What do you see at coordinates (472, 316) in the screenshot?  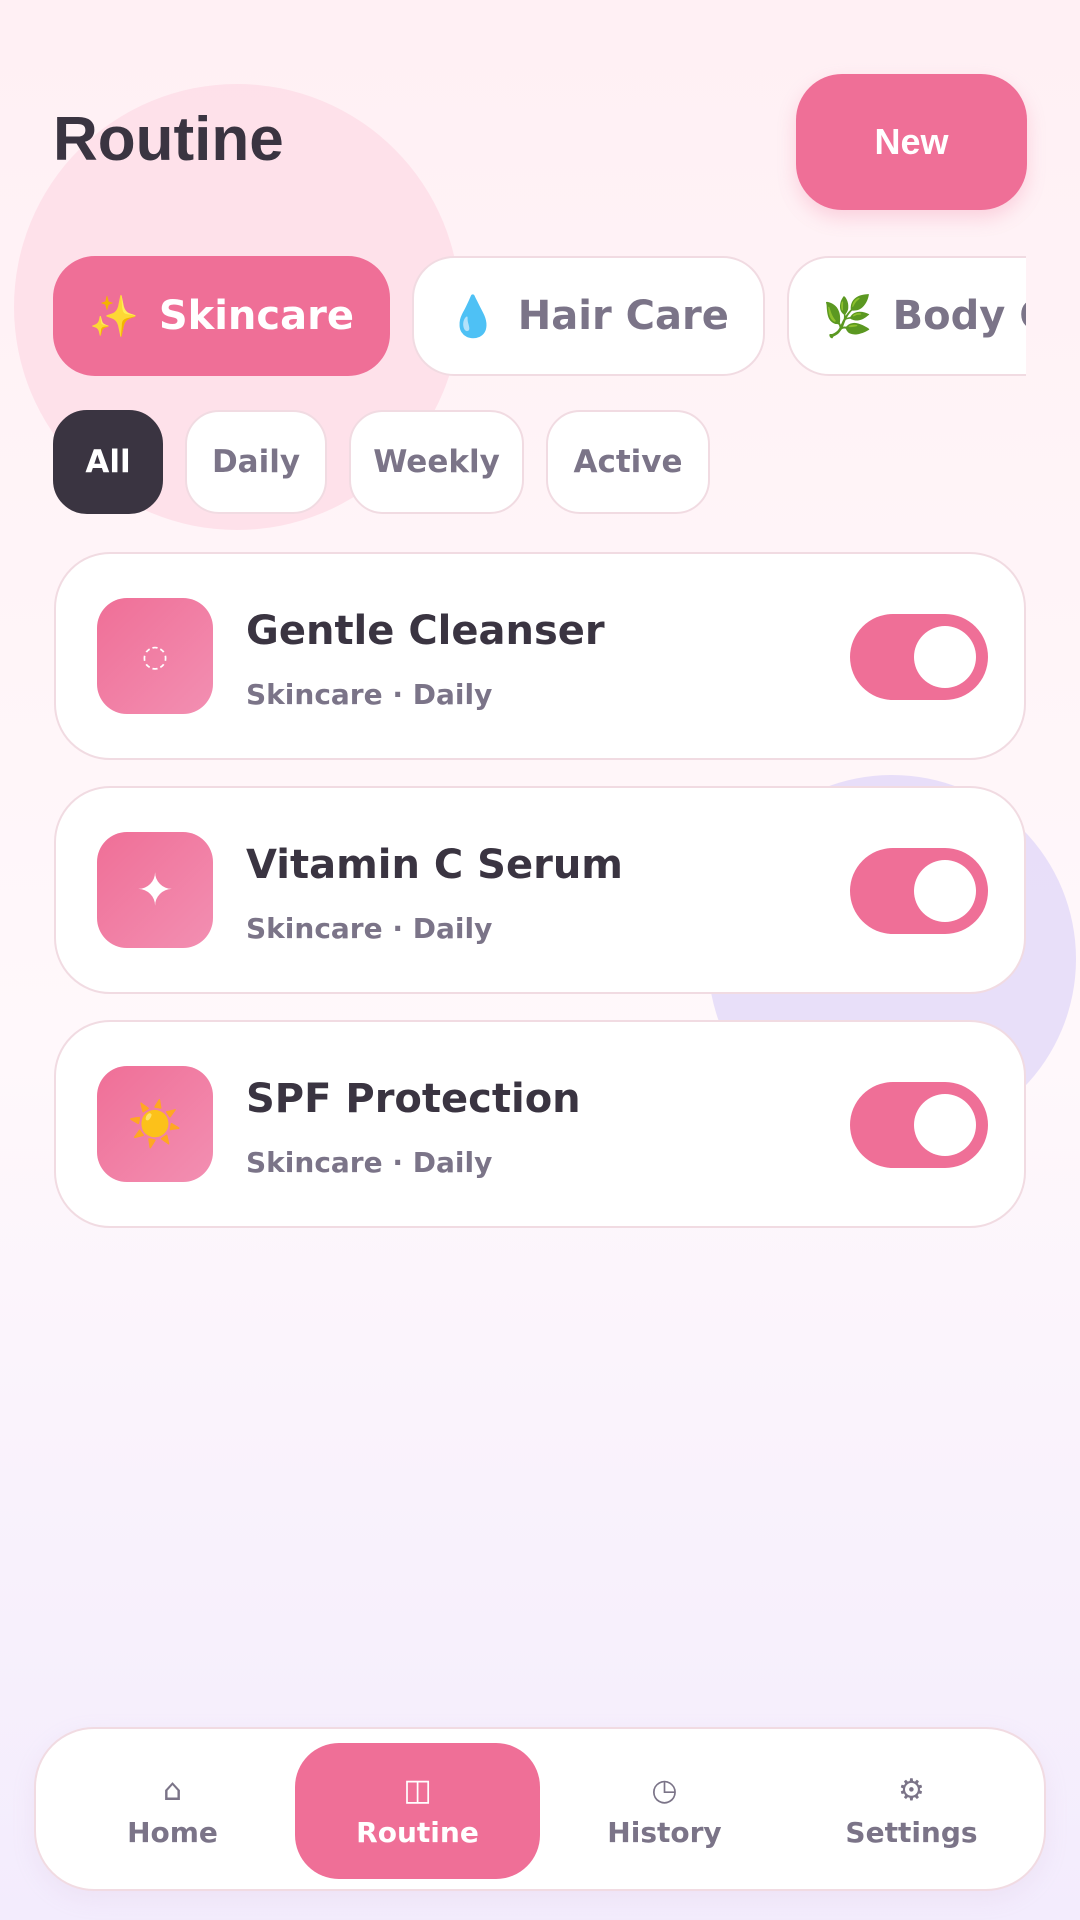 I see `droplet-icon: 💧` at bounding box center [472, 316].